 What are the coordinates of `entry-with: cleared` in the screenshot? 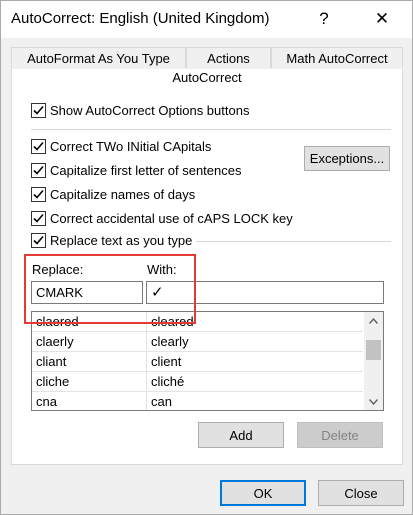 It's located at (172, 321).